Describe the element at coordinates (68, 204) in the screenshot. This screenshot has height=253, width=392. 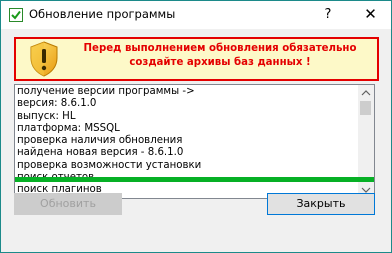
I see `update-button: Обновить` at that location.